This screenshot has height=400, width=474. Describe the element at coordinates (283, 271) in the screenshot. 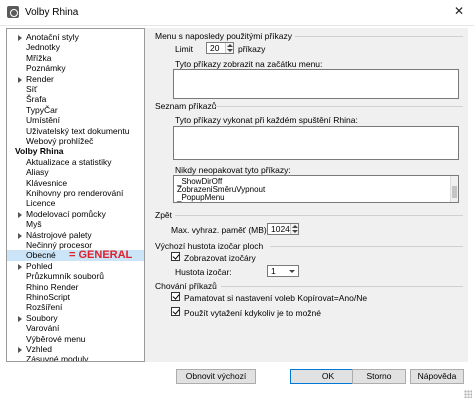

I see `isocurve-density-select: 1` at that location.